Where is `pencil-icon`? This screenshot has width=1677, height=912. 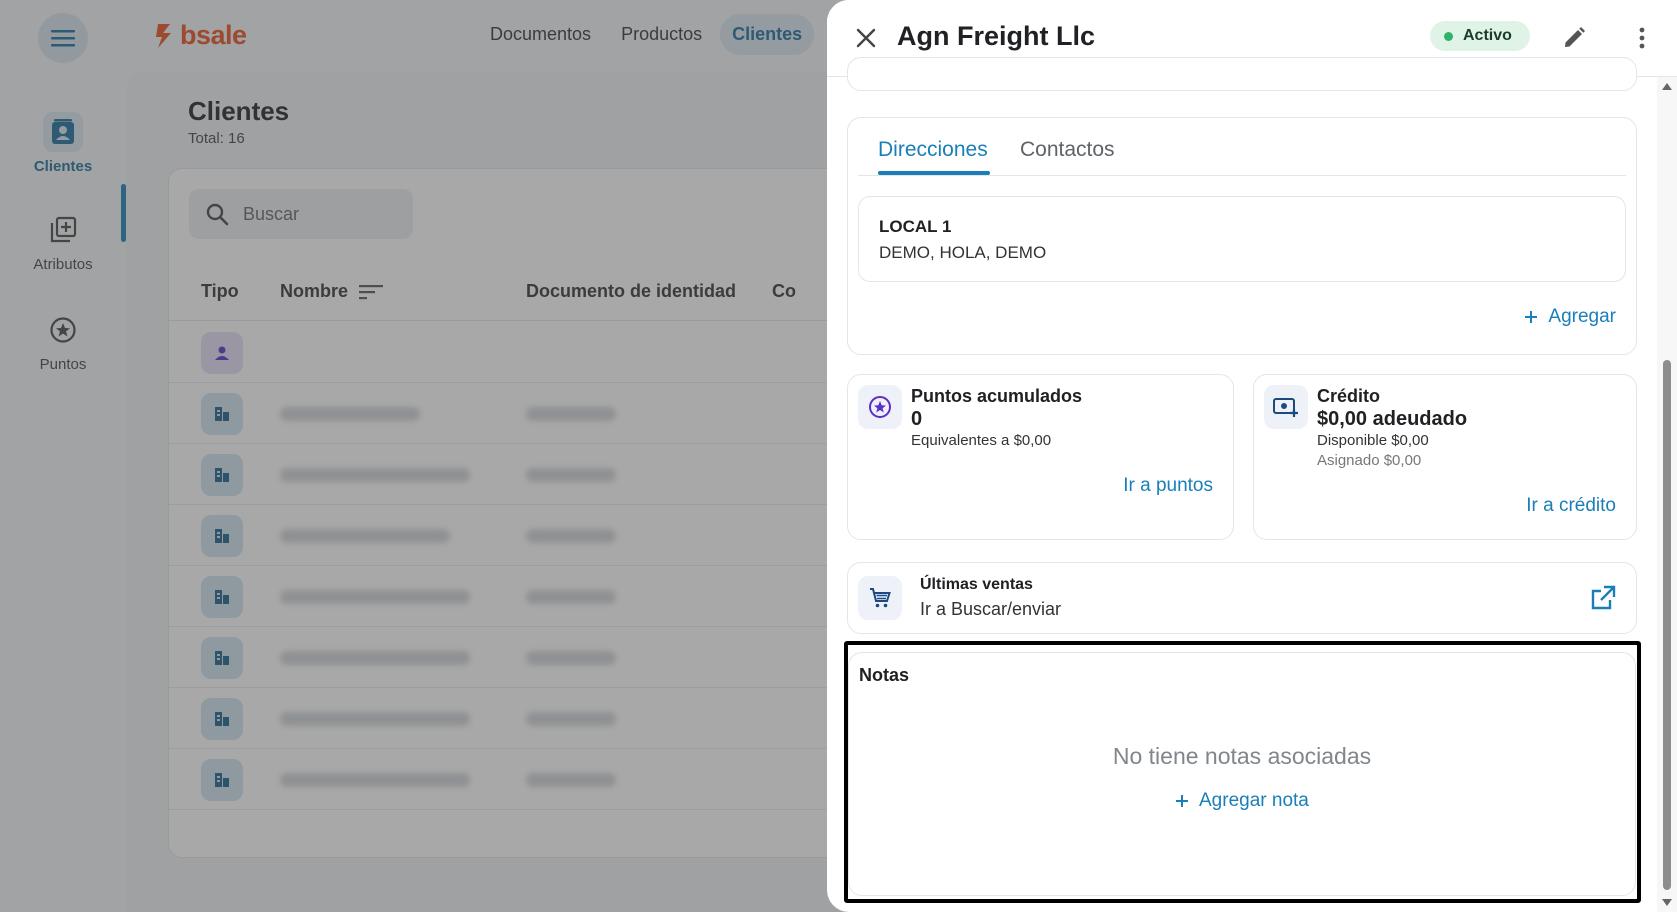
pencil-icon is located at coordinates (1575, 37).